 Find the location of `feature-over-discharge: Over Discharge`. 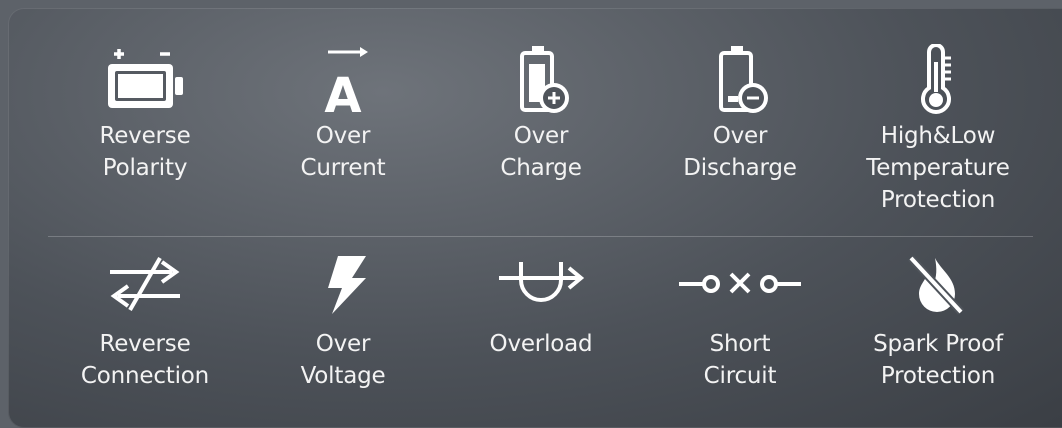

feature-over-discharge: Over Discharge is located at coordinates (740, 114).